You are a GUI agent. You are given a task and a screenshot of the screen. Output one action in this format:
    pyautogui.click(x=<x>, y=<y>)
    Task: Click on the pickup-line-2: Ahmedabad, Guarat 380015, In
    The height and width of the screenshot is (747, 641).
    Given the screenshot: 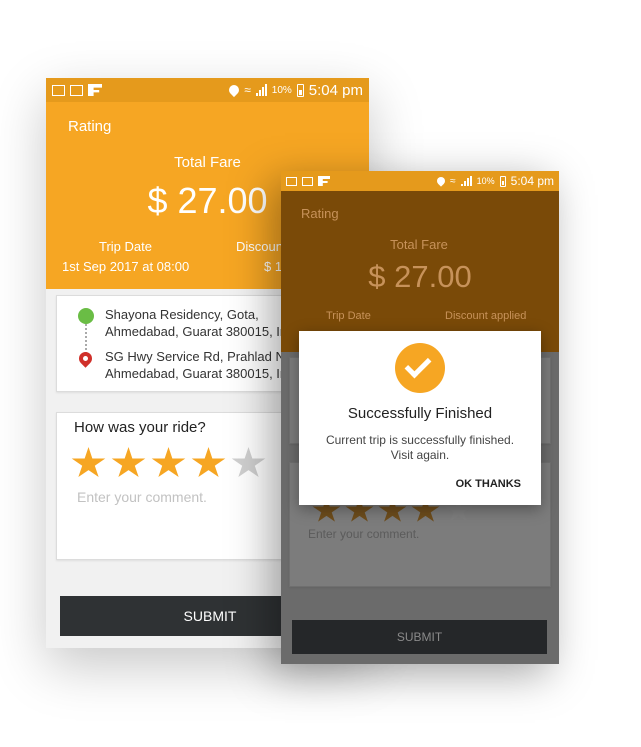 What is the action you would take?
    pyautogui.click(x=196, y=331)
    